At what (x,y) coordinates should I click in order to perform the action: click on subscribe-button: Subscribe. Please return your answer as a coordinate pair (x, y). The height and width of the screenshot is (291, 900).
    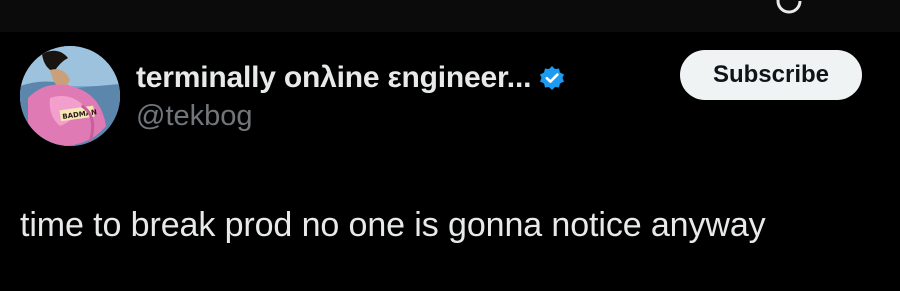
    Looking at the image, I should click on (771, 75).